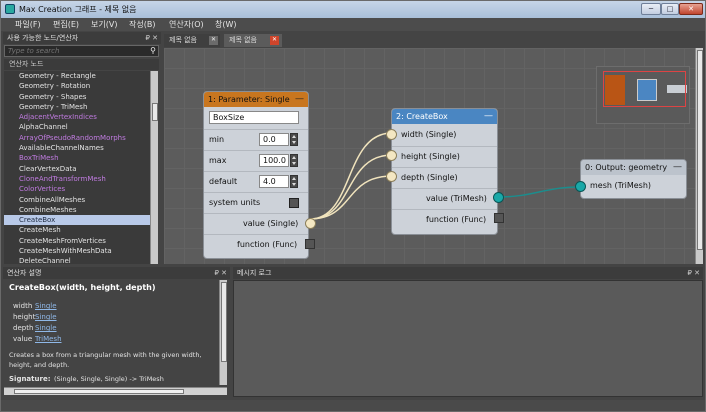  Describe the element at coordinates (77, 117) in the screenshot. I see `list-item: AdjacentVertexIndices` at that location.